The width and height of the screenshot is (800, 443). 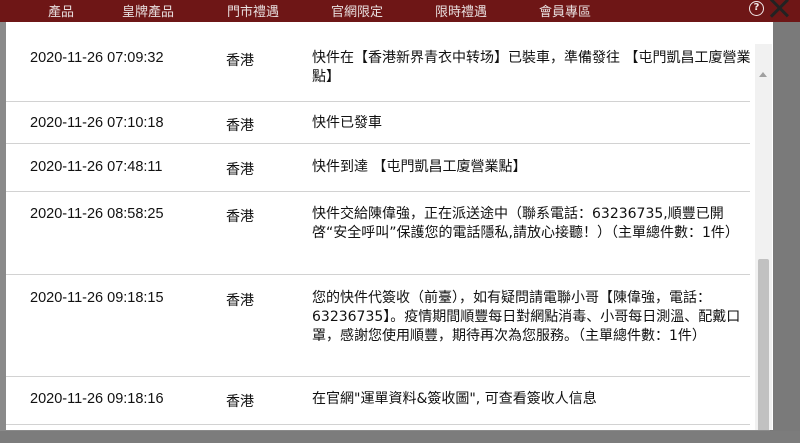 I want to click on tracking-row: 2020-11-26 07:10:18 香港 快件已發車, so click(x=378, y=123).